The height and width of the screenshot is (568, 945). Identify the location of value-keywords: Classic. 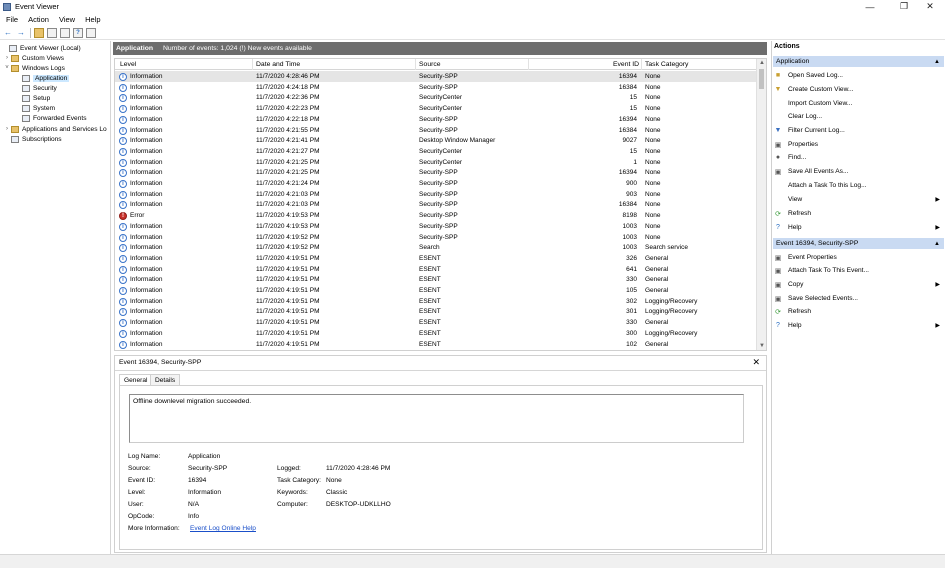
(336, 492).